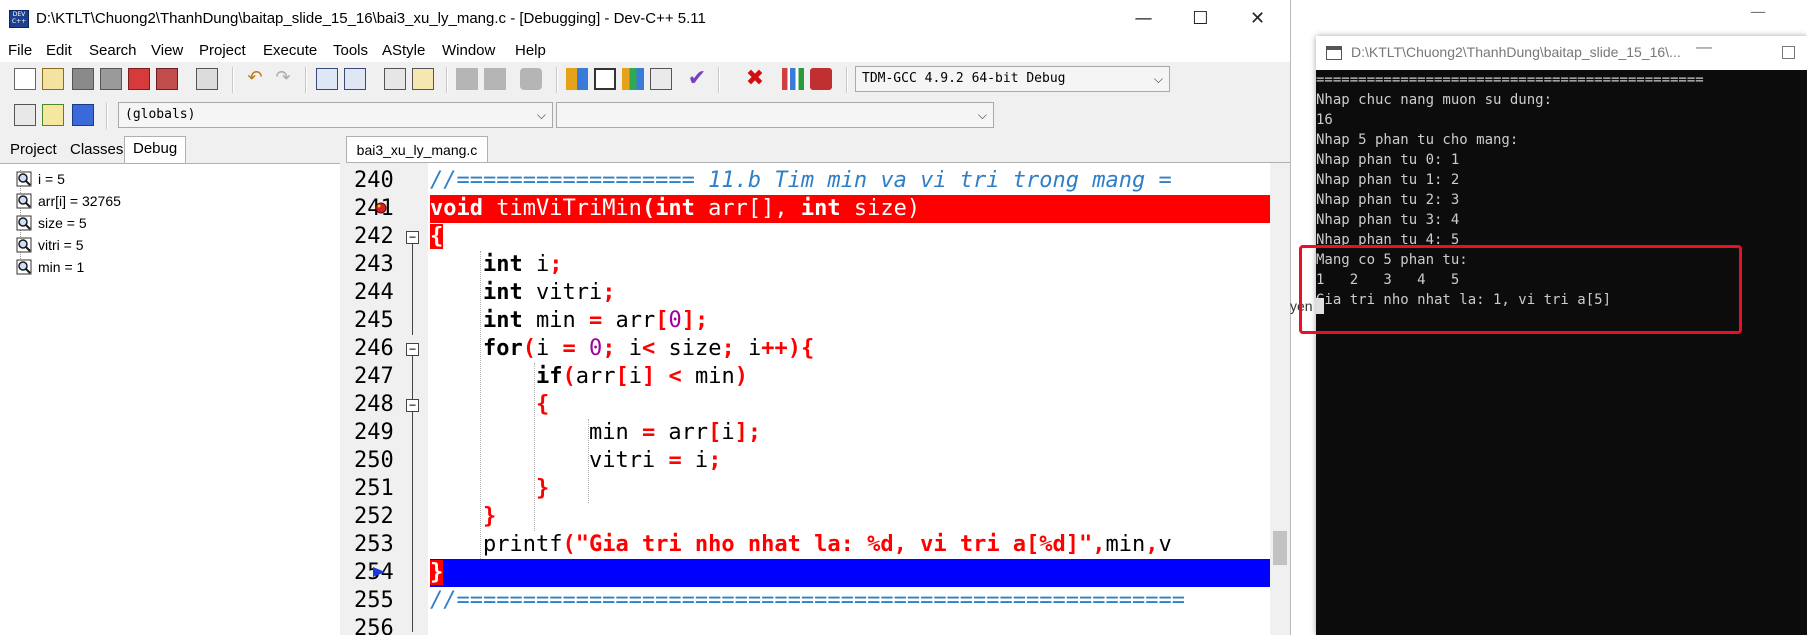 Image resolution: width=1807 pixels, height=635 pixels. What do you see at coordinates (25, 115) in the screenshot?
I see `insert-icon` at bounding box center [25, 115].